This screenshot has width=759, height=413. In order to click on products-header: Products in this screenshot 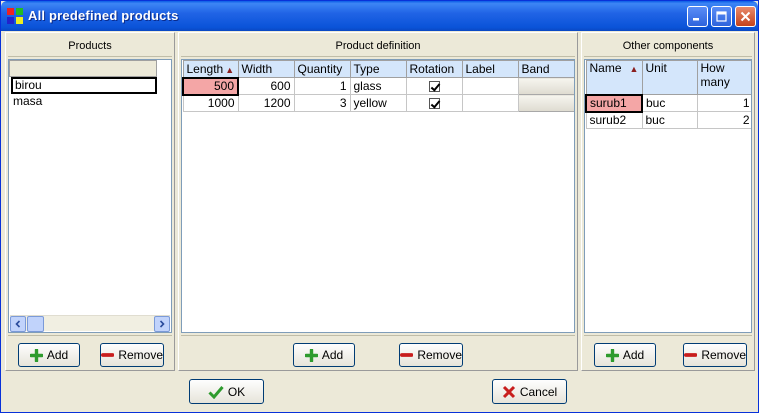, I will do `click(90, 46)`.